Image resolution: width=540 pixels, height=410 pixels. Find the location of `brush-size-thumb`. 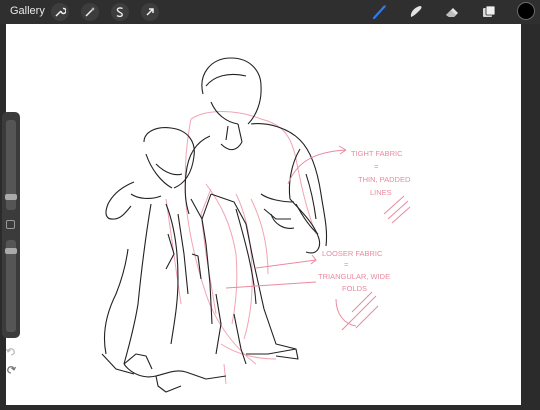

brush-size-thumb is located at coordinates (11, 197).